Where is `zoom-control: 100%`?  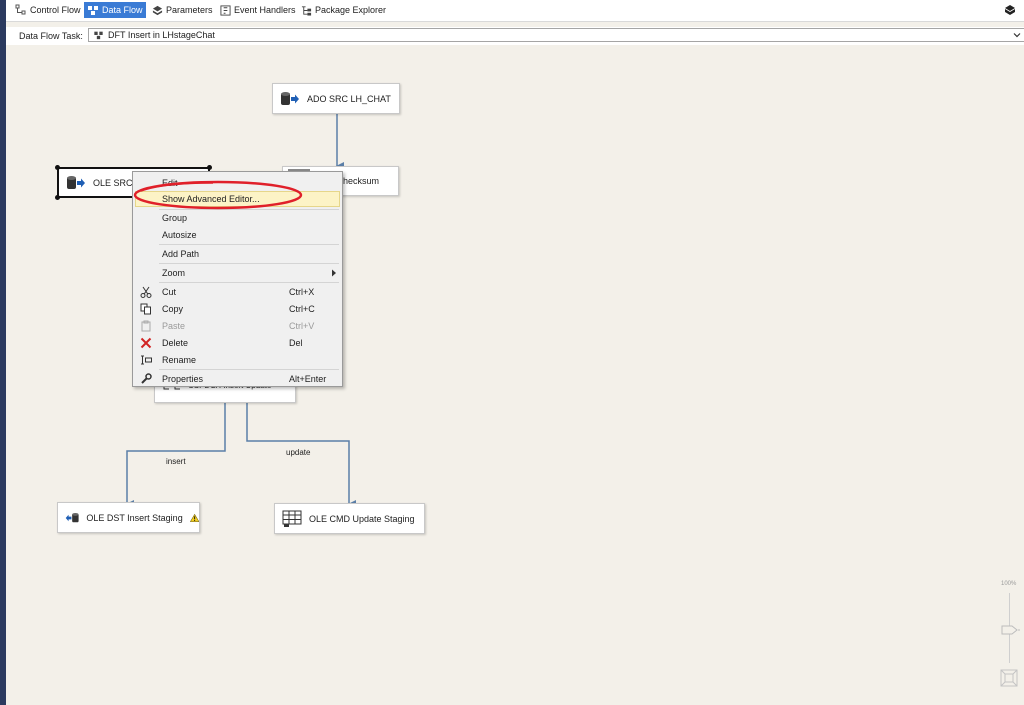
zoom-control: 100% is located at coordinates (1010, 637).